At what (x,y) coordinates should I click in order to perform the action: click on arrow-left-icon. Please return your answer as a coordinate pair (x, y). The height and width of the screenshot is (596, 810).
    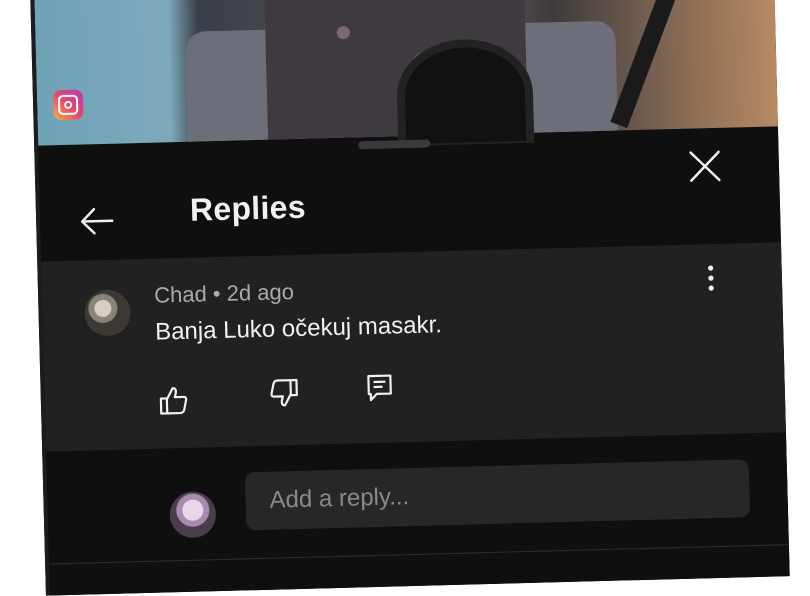
    Looking at the image, I should click on (96, 221).